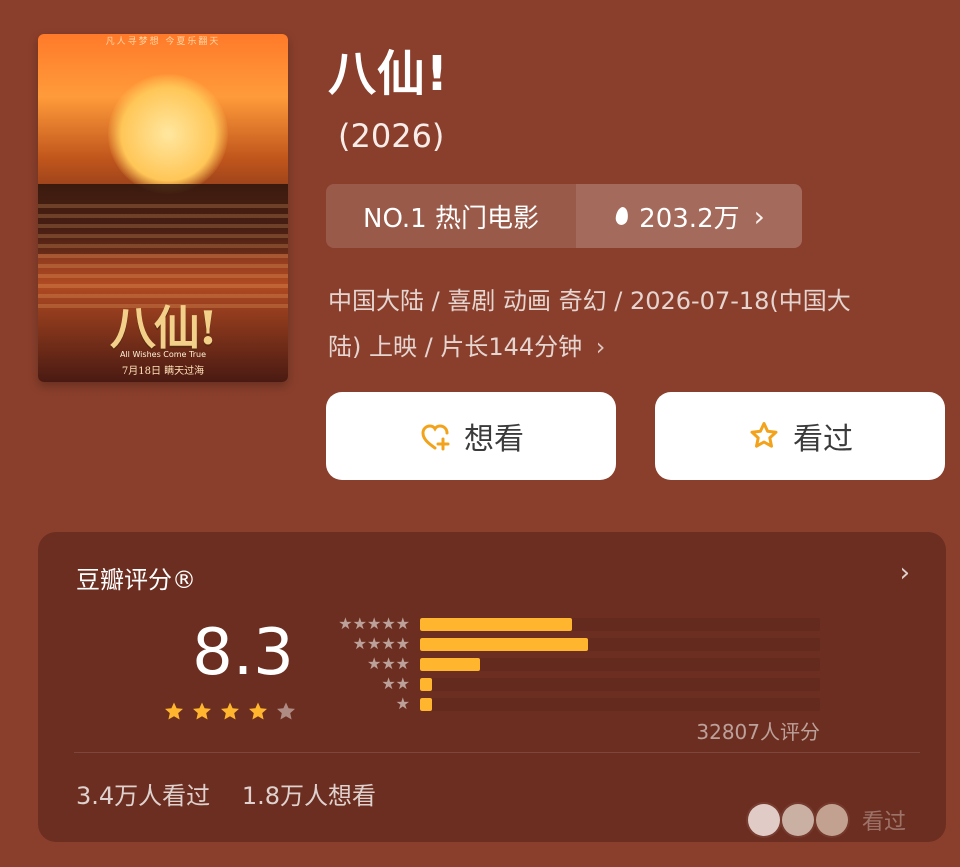  What do you see at coordinates (435, 436) in the screenshot?
I see `heart-plus-icon` at bounding box center [435, 436].